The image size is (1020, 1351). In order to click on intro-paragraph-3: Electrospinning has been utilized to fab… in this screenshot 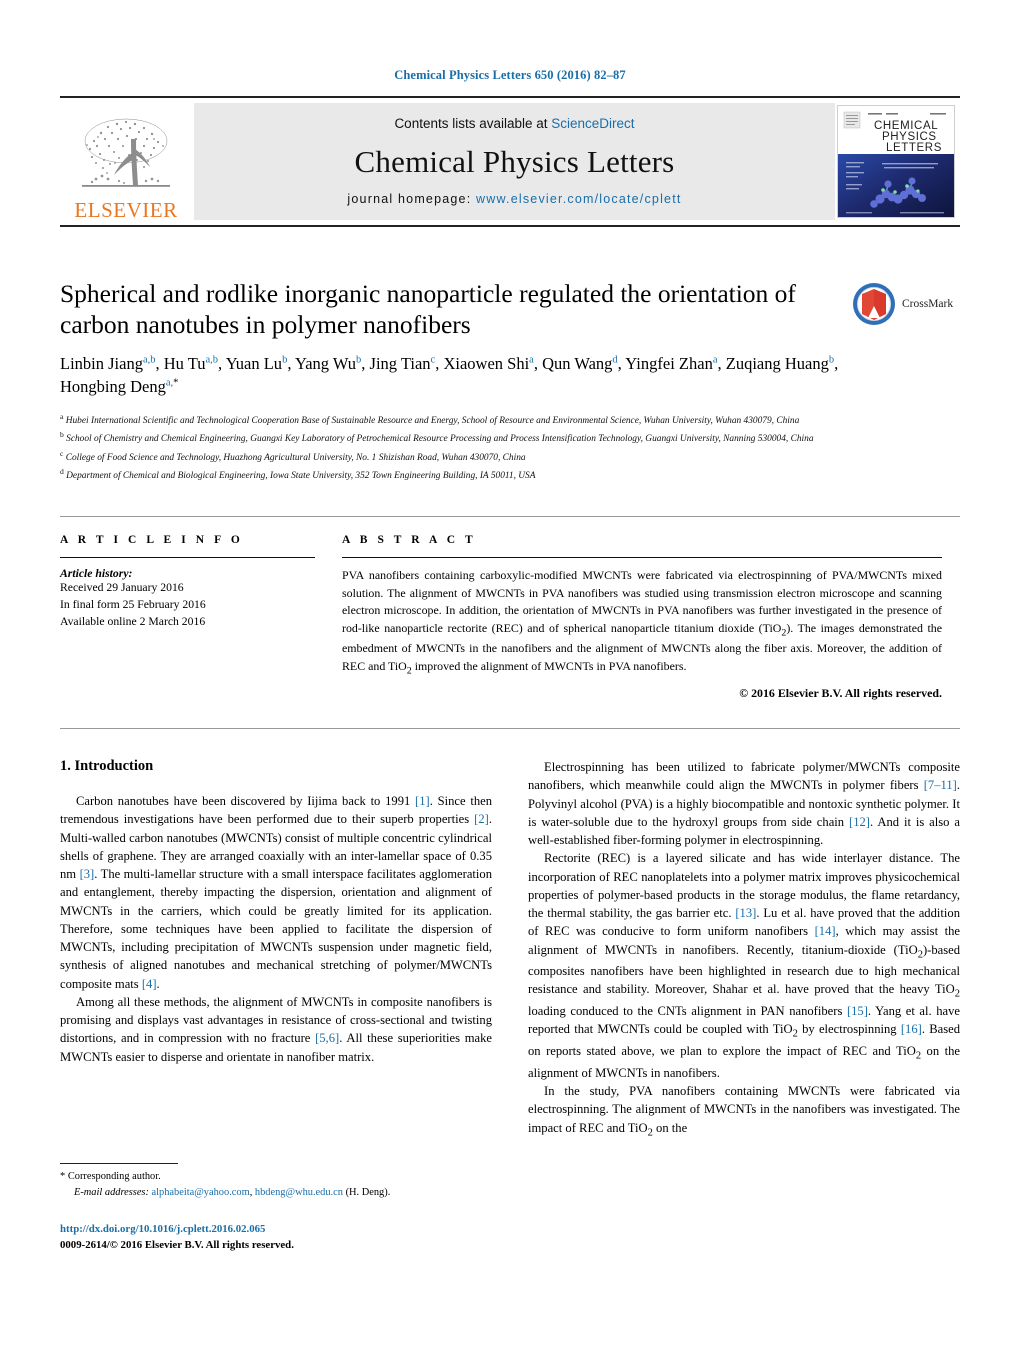, I will do `click(744, 803)`.